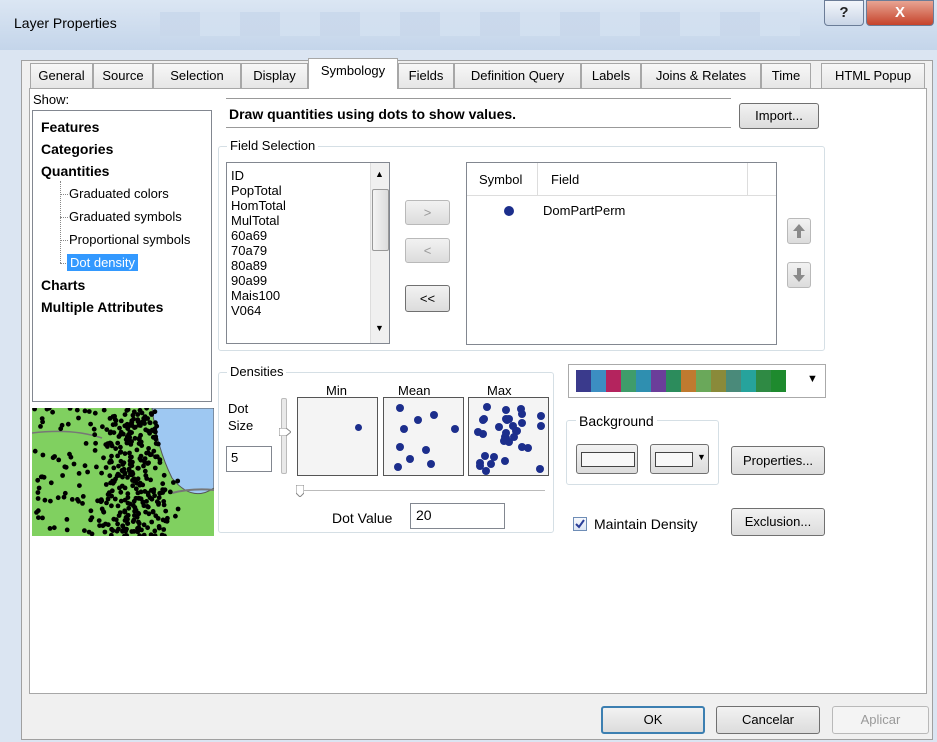 The height and width of the screenshot is (742, 937). I want to click on tab-selection: Selection, so click(197, 75).